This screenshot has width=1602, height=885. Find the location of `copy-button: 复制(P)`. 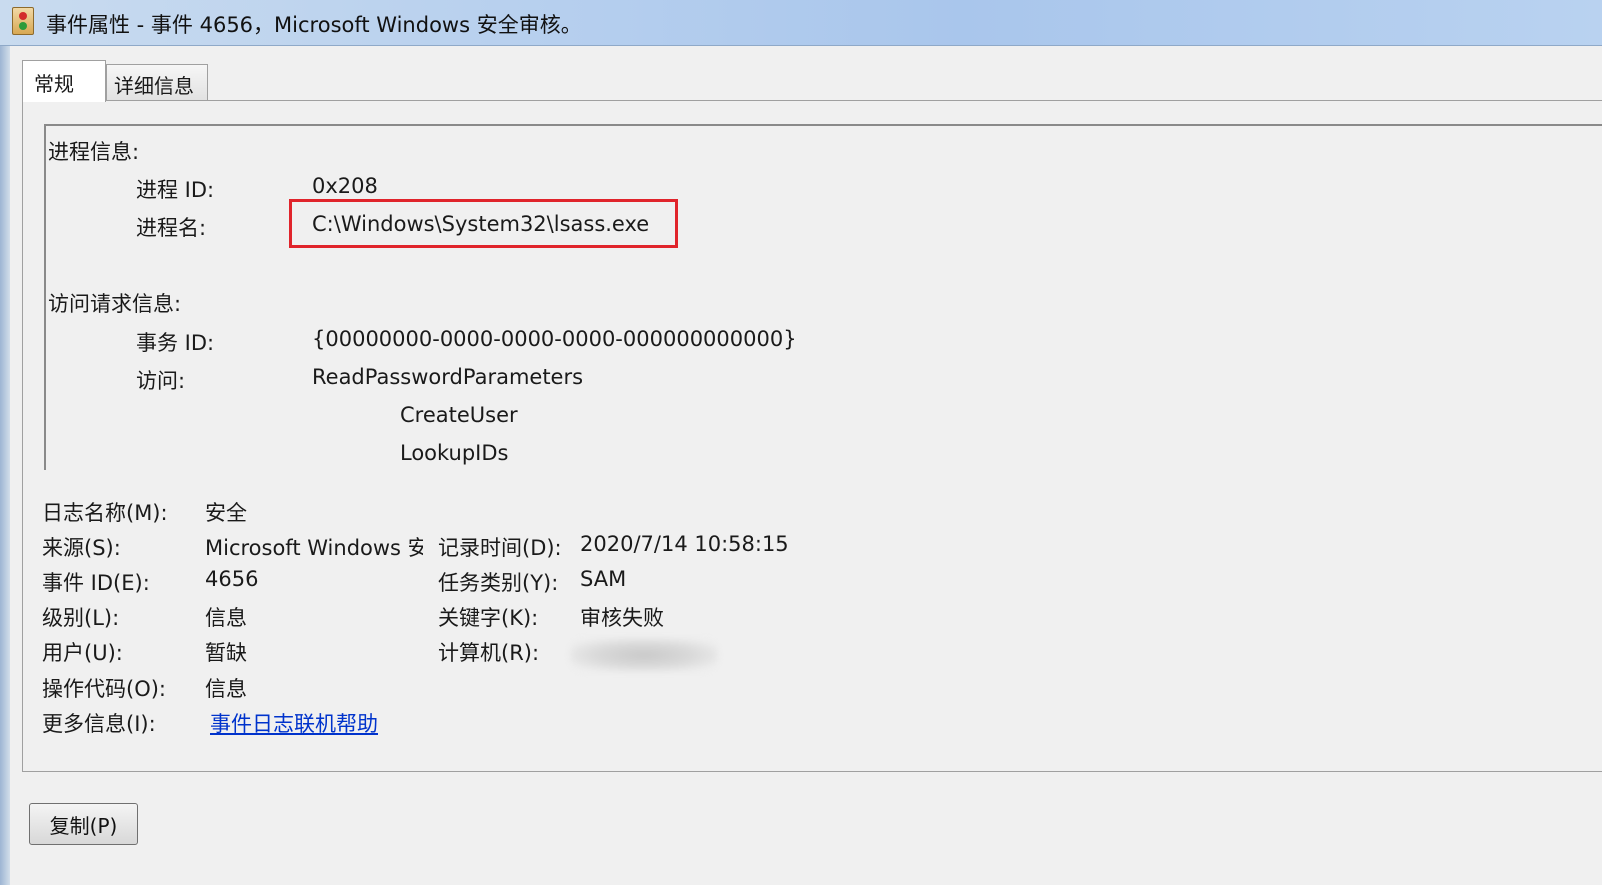

copy-button: 复制(P) is located at coordinates (83, 824).